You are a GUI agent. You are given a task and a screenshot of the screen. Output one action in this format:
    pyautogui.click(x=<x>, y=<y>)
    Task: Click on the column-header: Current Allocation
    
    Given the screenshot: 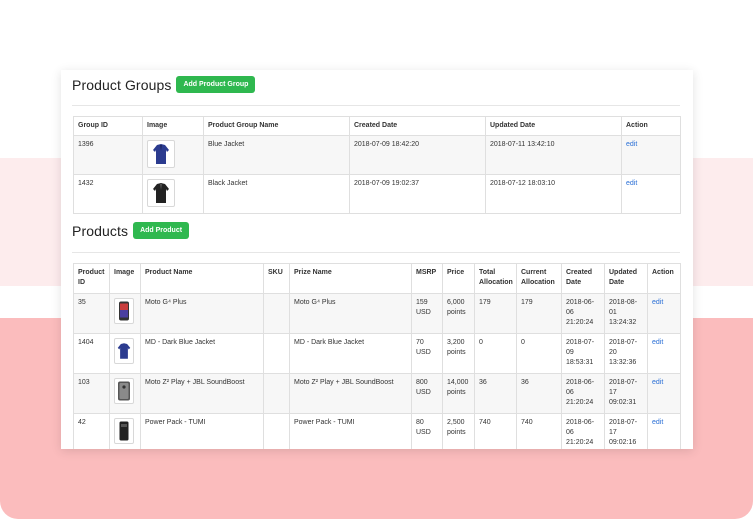 What is the action you would take?
    pyautogui.click(x=539, y=278)
    